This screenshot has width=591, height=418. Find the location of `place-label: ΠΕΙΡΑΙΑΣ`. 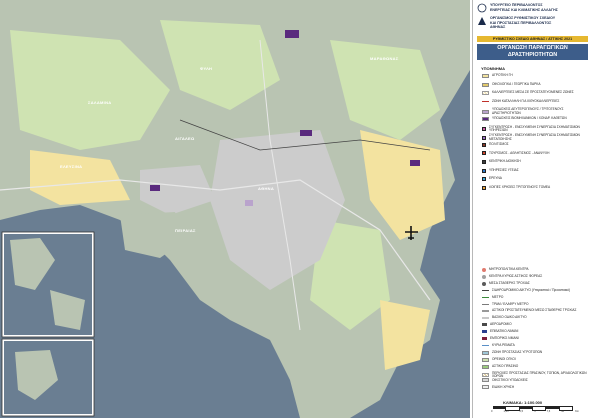

place-label: ΠΕΙΡΑΙΑΣ is located at coordinates (185, 230).